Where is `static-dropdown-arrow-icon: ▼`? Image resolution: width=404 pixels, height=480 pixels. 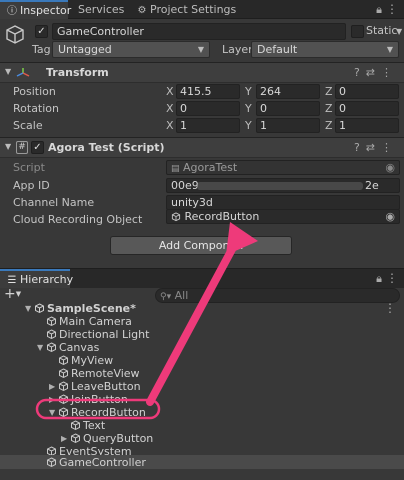 static-dropdown-arrow-icon: ▼ is located at coordinates (399, 31).